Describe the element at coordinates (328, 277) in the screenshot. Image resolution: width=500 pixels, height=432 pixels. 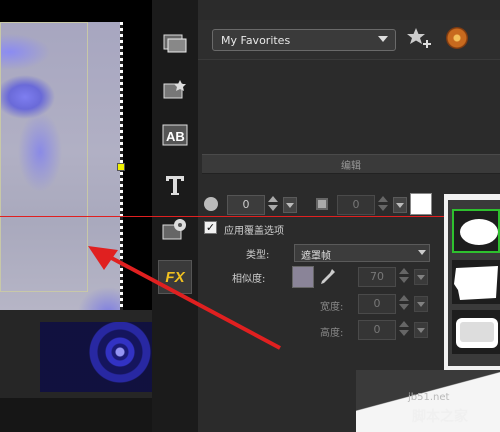
I see `eyedropper-icon` at that location.